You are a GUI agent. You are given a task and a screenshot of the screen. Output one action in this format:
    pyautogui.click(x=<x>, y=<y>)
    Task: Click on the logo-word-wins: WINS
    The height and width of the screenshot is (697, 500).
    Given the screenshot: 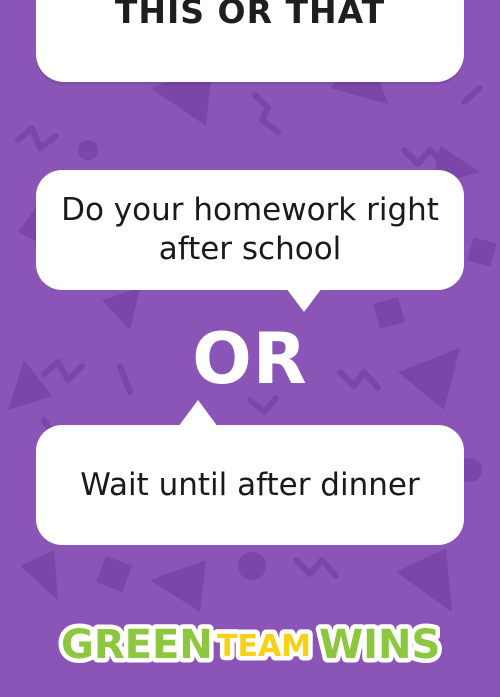 What is the action you would take?
    pyautogui.click(x=379, y=645)
    